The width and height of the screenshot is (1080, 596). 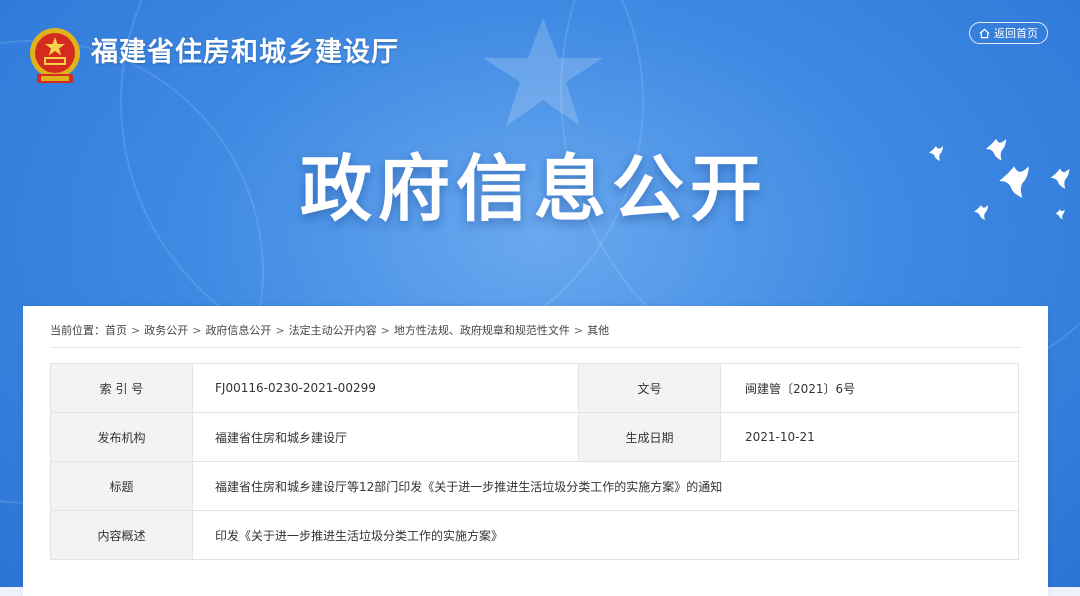 I want to click on summary-label: 内容概述, so click(x=121, y=535).